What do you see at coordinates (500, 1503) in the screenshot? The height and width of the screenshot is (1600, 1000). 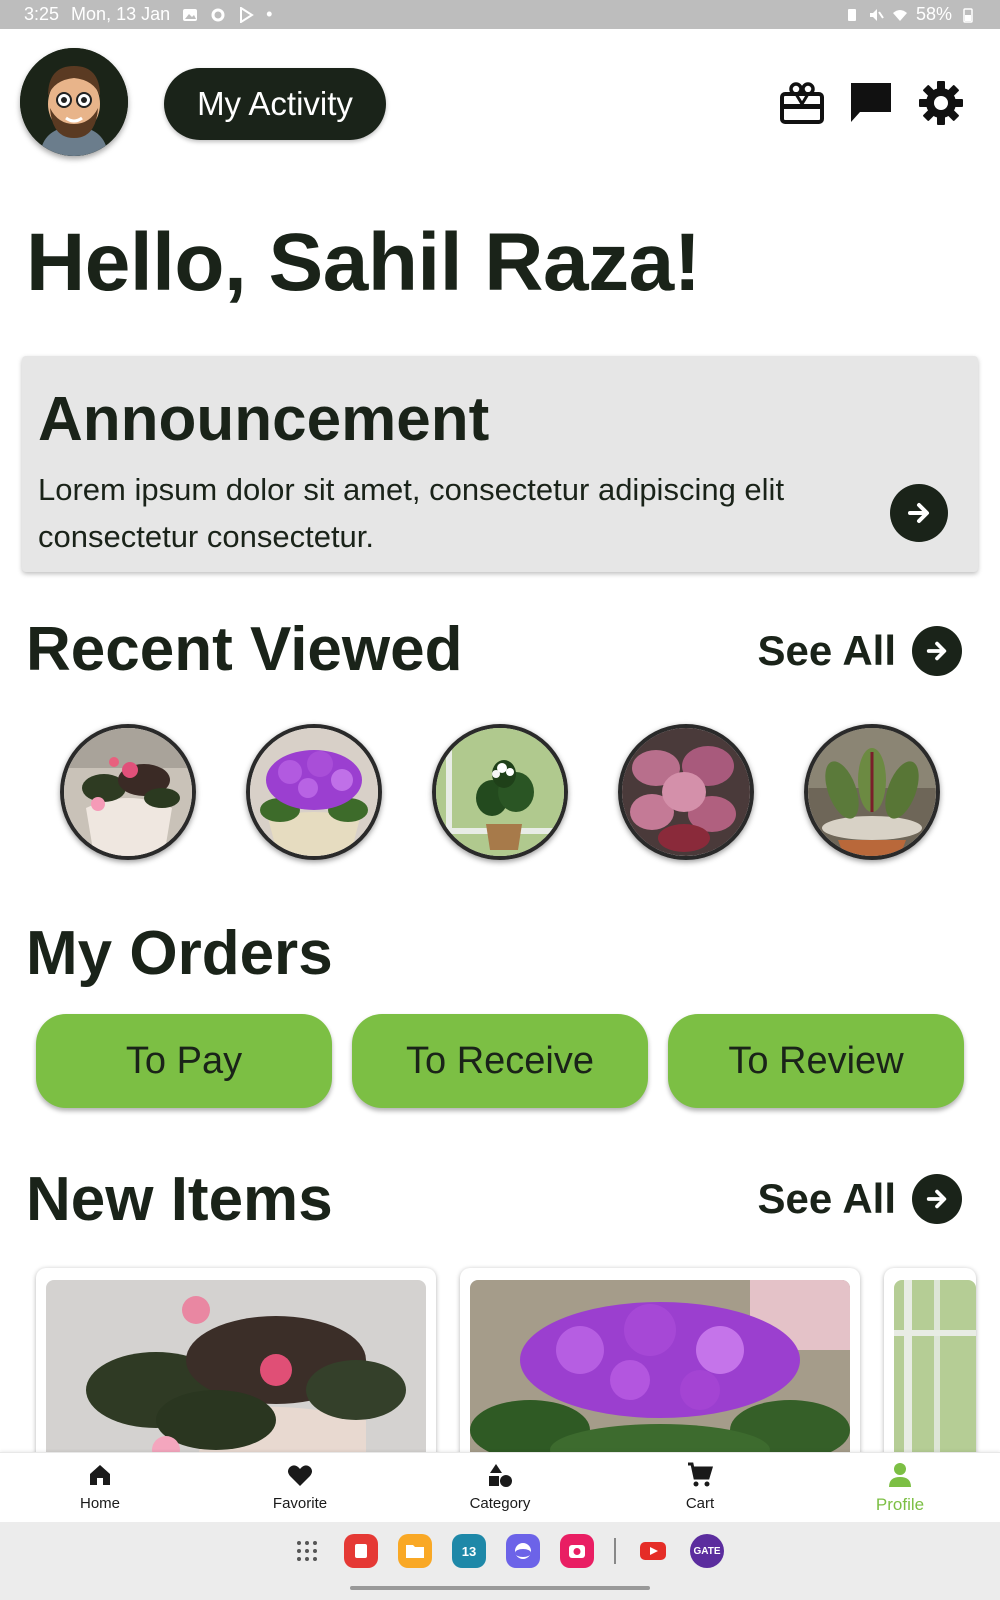 I see `nav-label-category: Category` at bounding box center [500, 1503].